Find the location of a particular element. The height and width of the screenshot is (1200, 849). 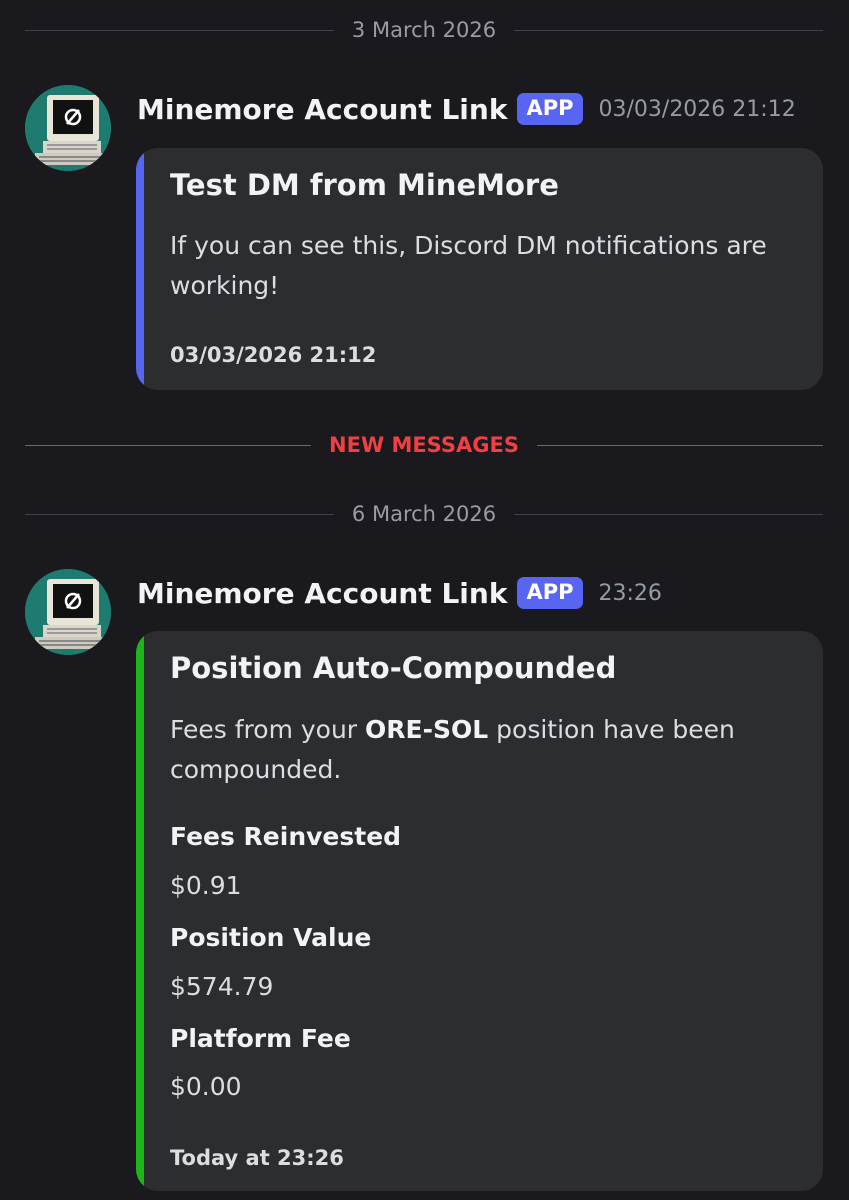

message-timestamp: 23:26 is located at coordinates (630, 593).